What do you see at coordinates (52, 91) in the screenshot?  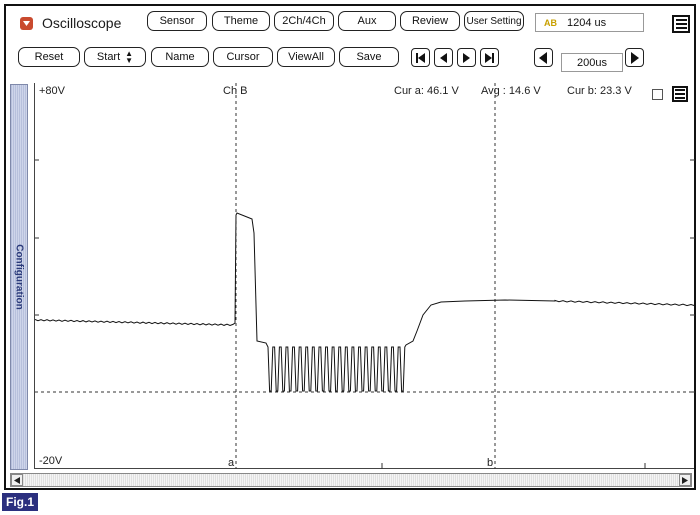 I see `y-max-label: +80V` at bounding box center [52, 91].